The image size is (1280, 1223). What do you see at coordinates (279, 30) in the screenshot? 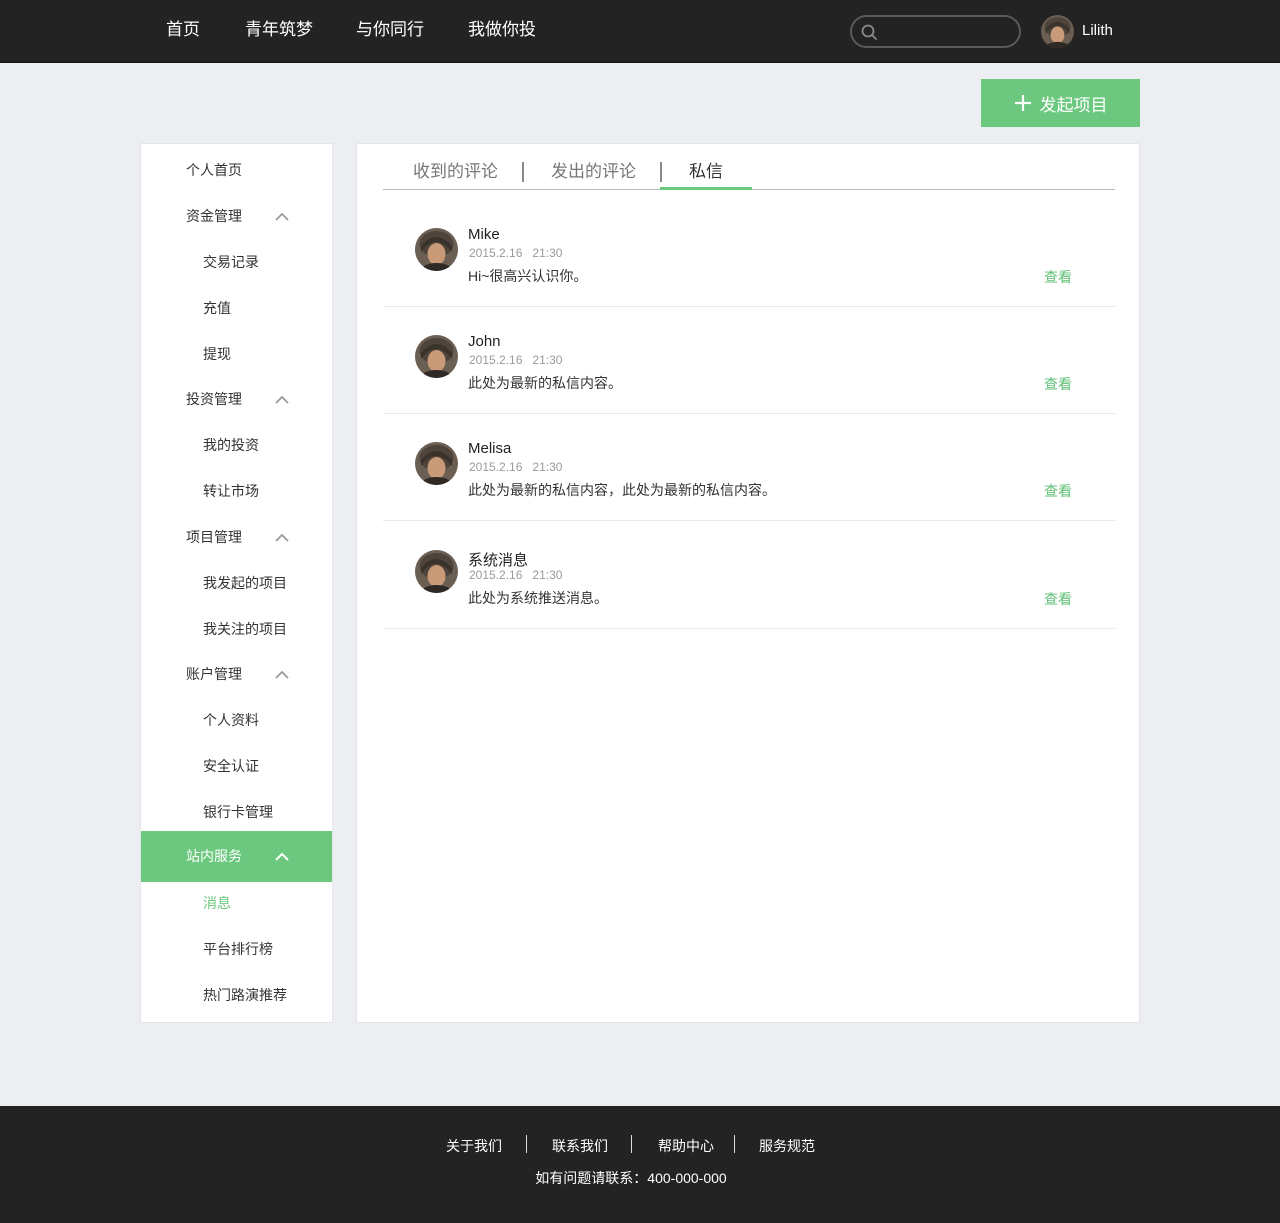
I see `nav-item-youth-dream: 青年筑梦` at bounding box center [279, 30].